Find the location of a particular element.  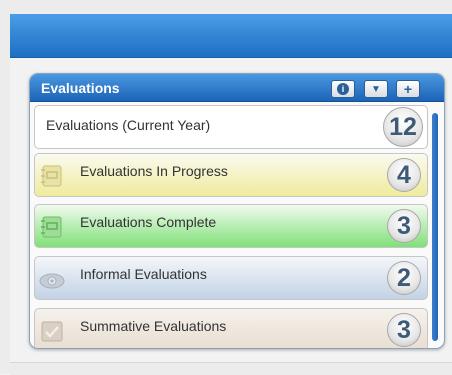

widget-title: Evaluations is located at coordinates (80, 88).